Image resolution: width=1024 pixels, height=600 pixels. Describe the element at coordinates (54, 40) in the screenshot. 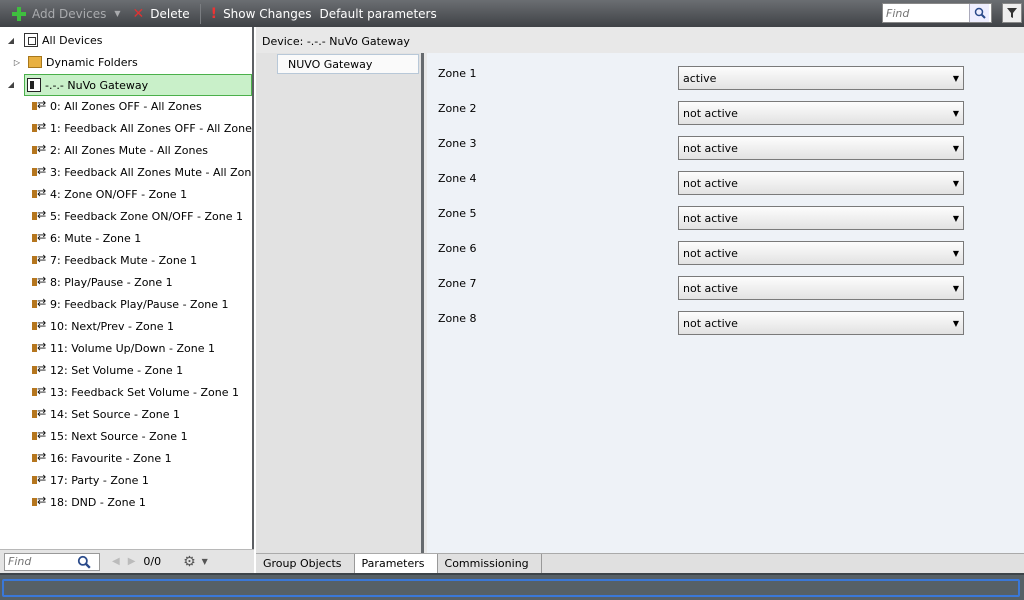

I see `tree-item-all-devices: ◢ All Devices` at that location.